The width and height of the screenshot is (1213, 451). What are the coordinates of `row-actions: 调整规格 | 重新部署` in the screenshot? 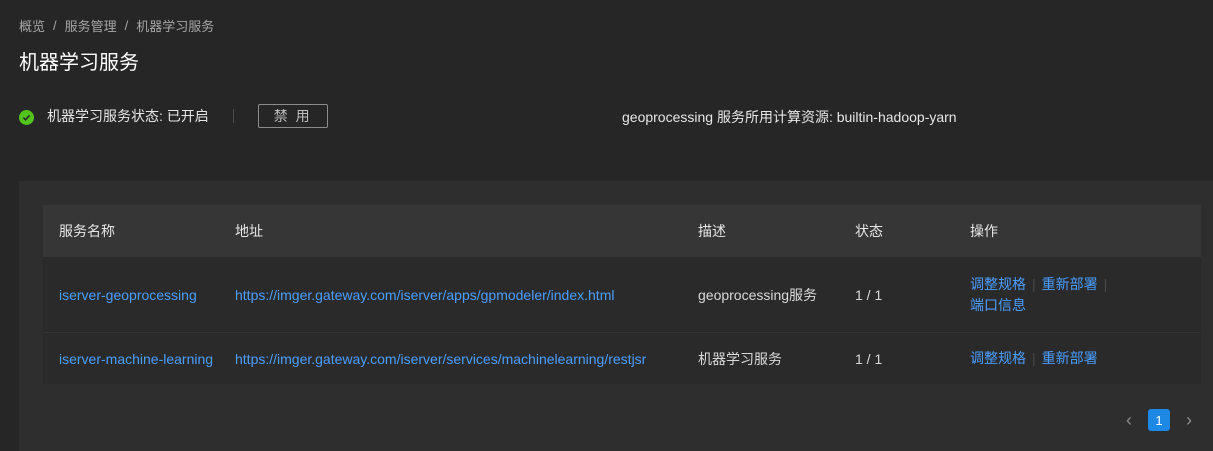 It's located at (1085, 358).